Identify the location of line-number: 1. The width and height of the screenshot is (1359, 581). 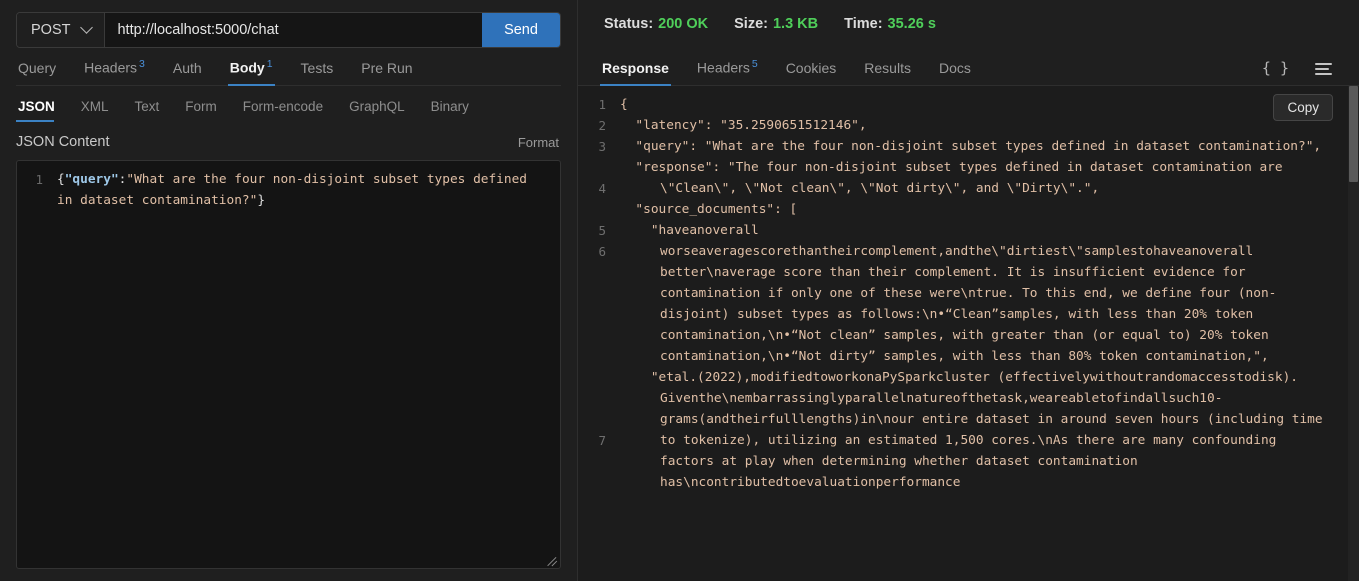
(602, 104).